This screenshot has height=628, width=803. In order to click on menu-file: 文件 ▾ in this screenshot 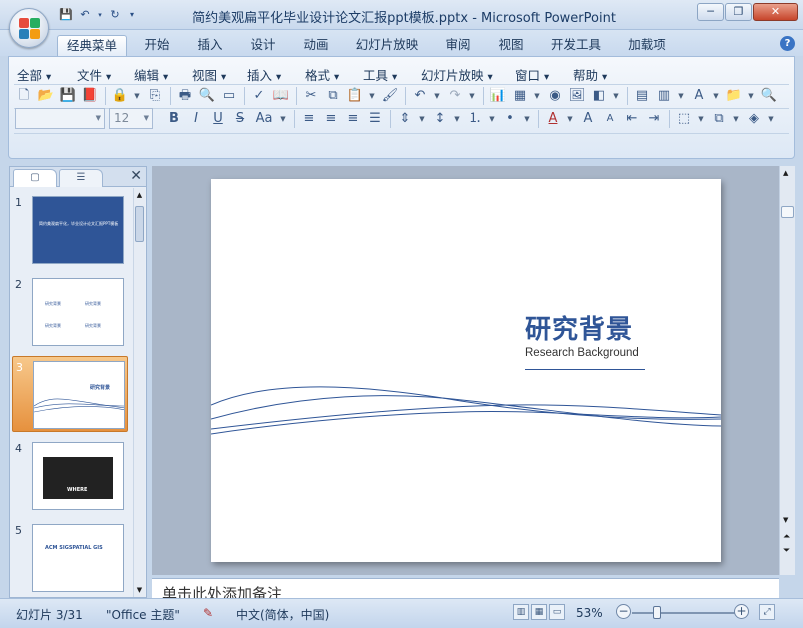, I will do `click(105, 74)`.